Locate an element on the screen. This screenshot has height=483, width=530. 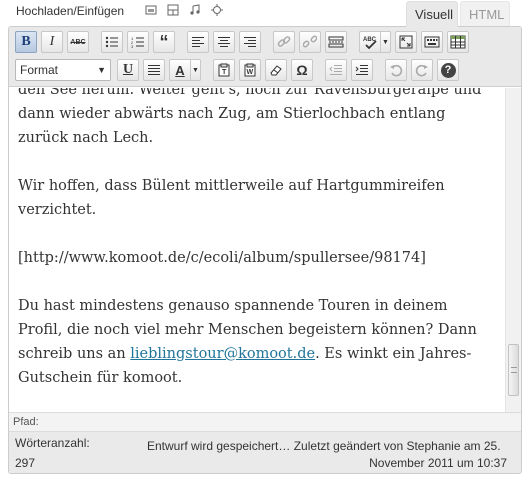
table-icon is located at coordinates (458, 42).